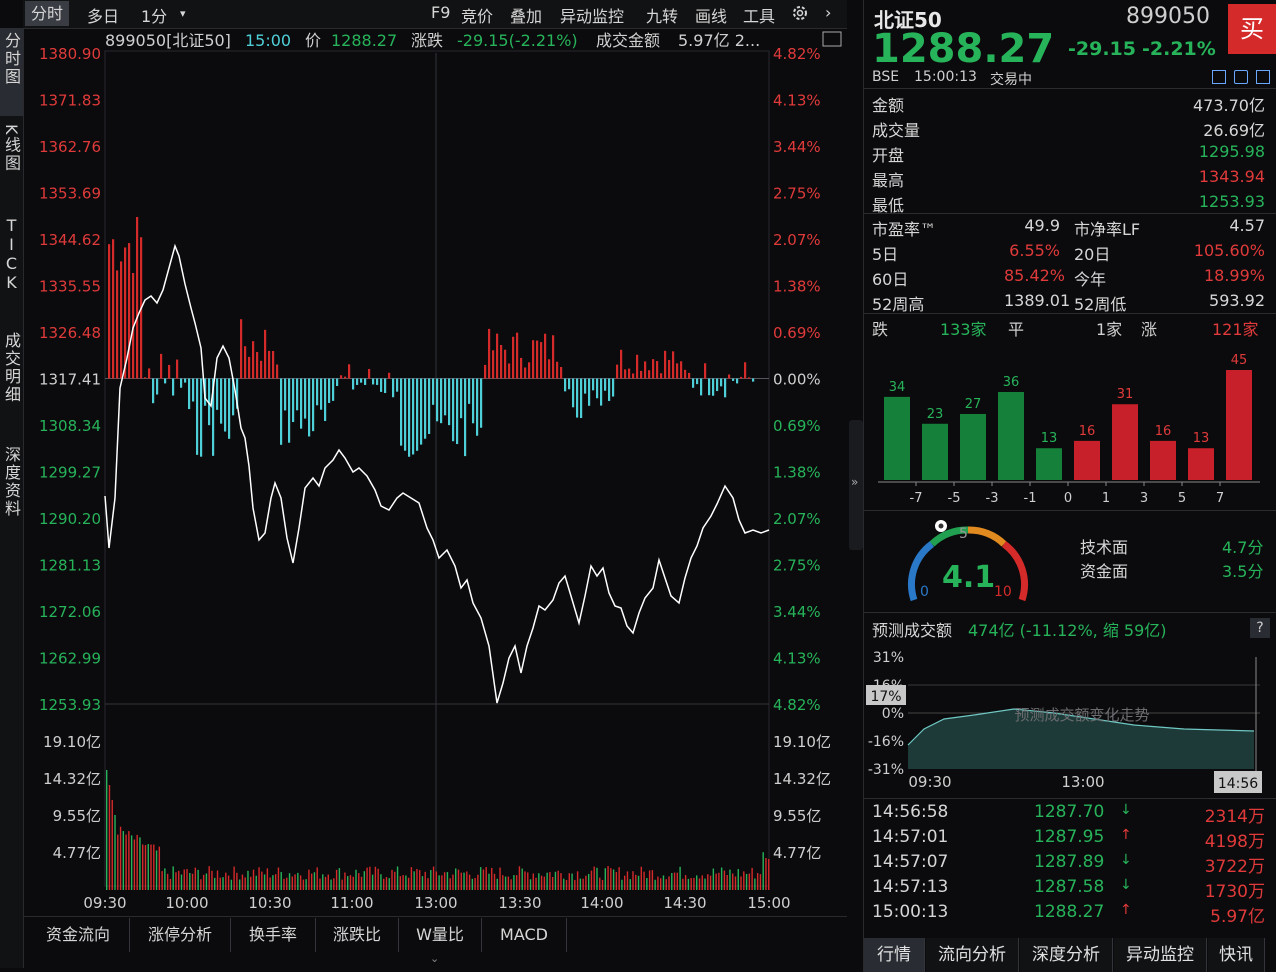  I want to click on right-tab: 行情, so click(894, 955).